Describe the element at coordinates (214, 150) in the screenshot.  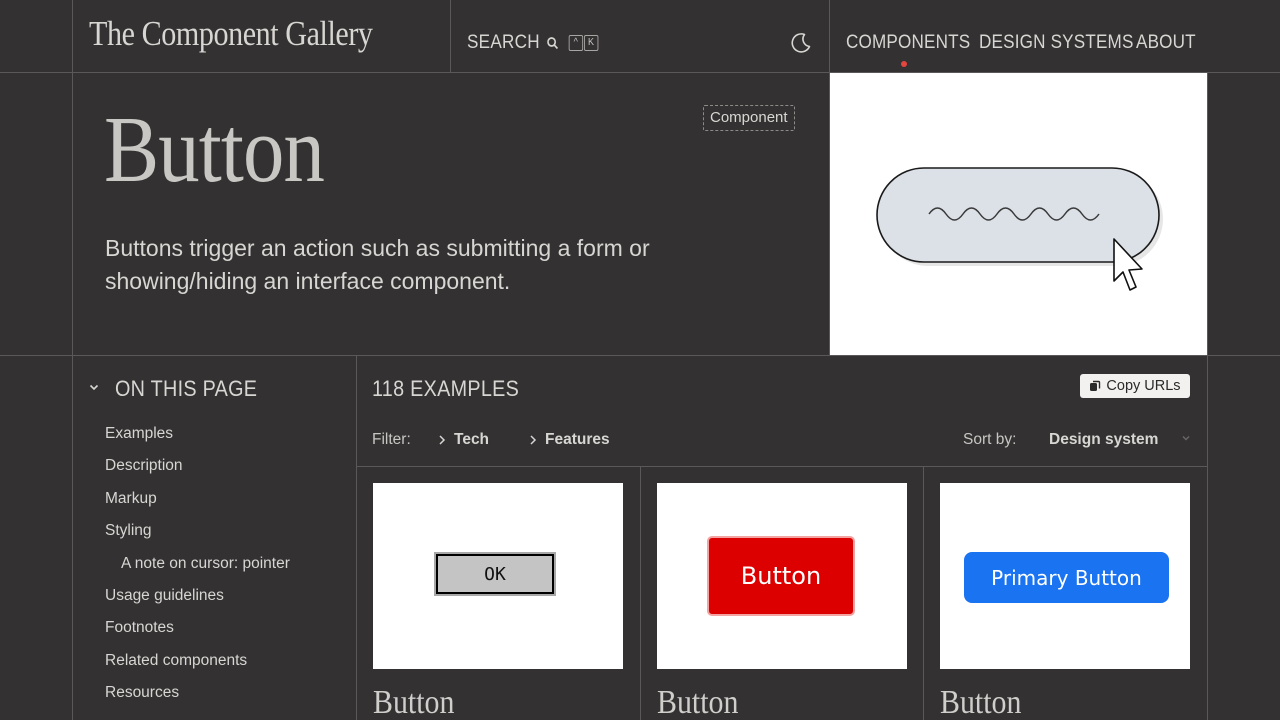
I see `page-title: Button` at that location.